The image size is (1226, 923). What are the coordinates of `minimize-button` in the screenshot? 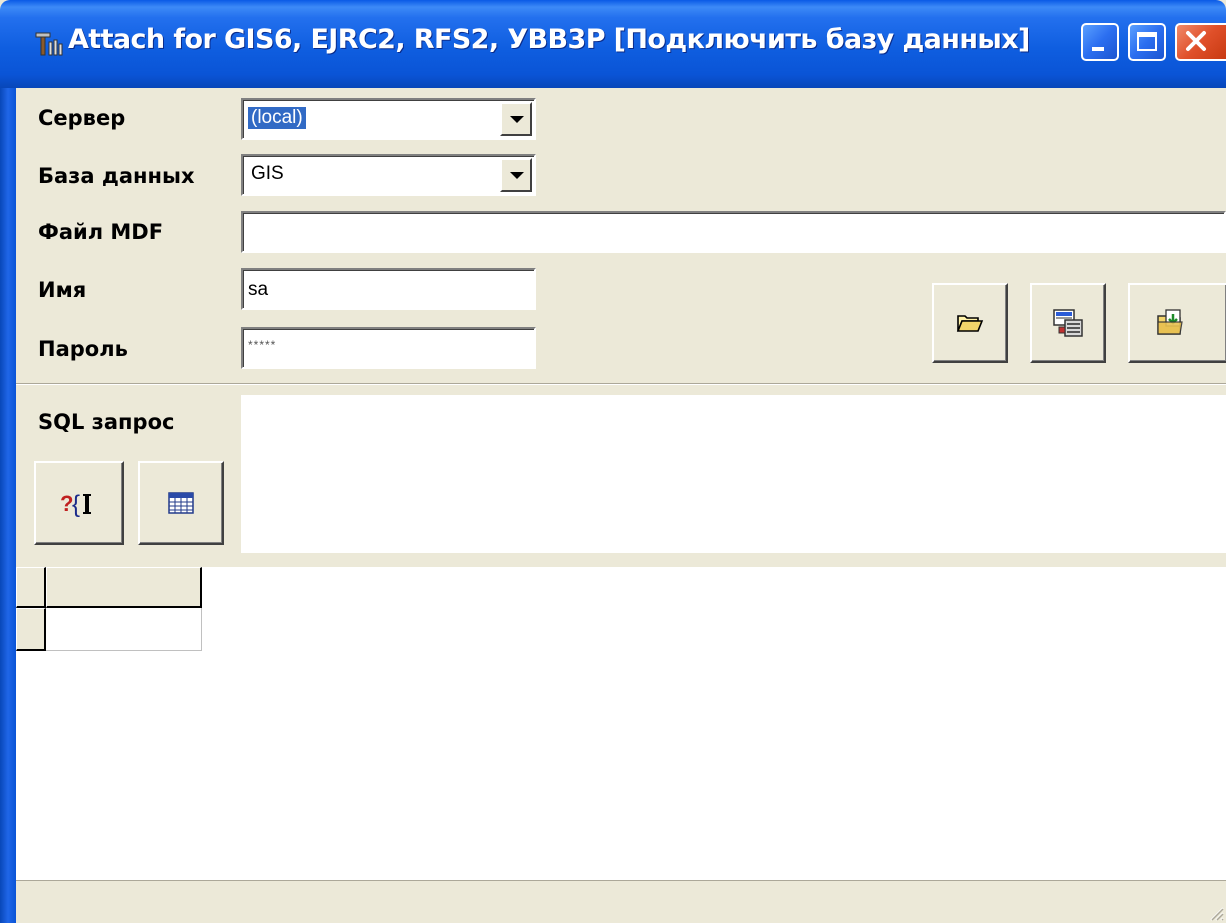 It's located at (1100, 42).